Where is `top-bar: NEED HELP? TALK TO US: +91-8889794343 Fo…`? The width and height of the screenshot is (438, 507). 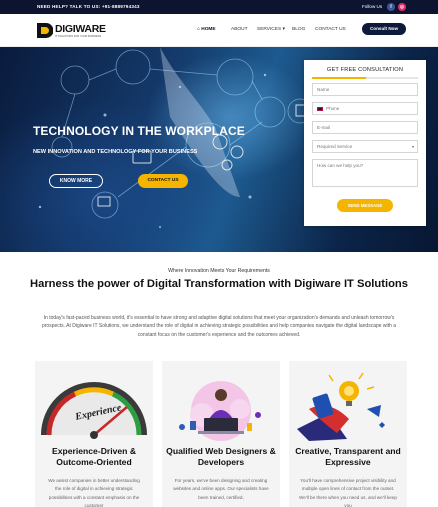 top-bar: NEED HELP? TALK TO US: +91-8889794343 Fo… is located at coordinates (219, 7).